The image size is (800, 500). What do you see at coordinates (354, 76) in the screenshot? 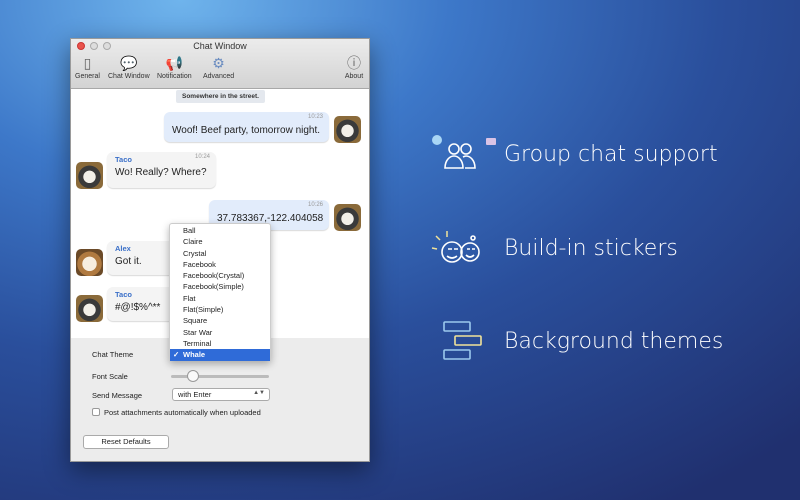
I see `tab-label: About` at bounding box center [354, 76].